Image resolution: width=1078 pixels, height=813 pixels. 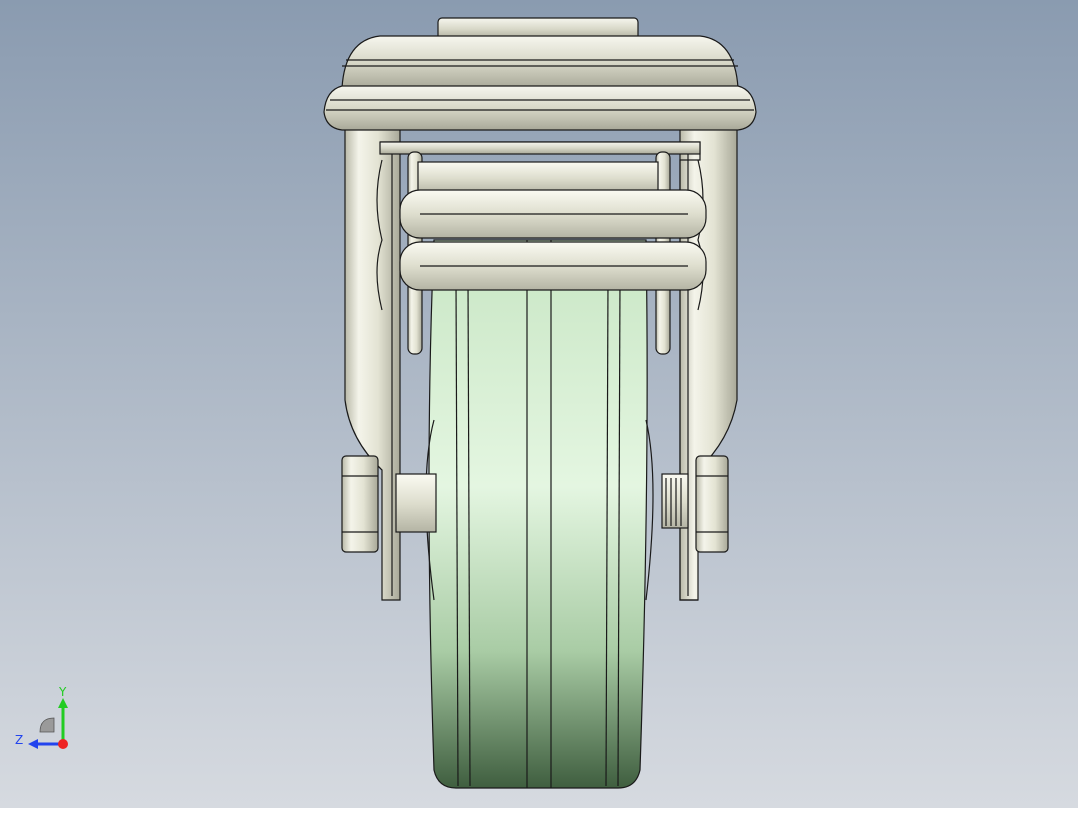 I want to click on axle-nut-left, so click(x=360, y=504).